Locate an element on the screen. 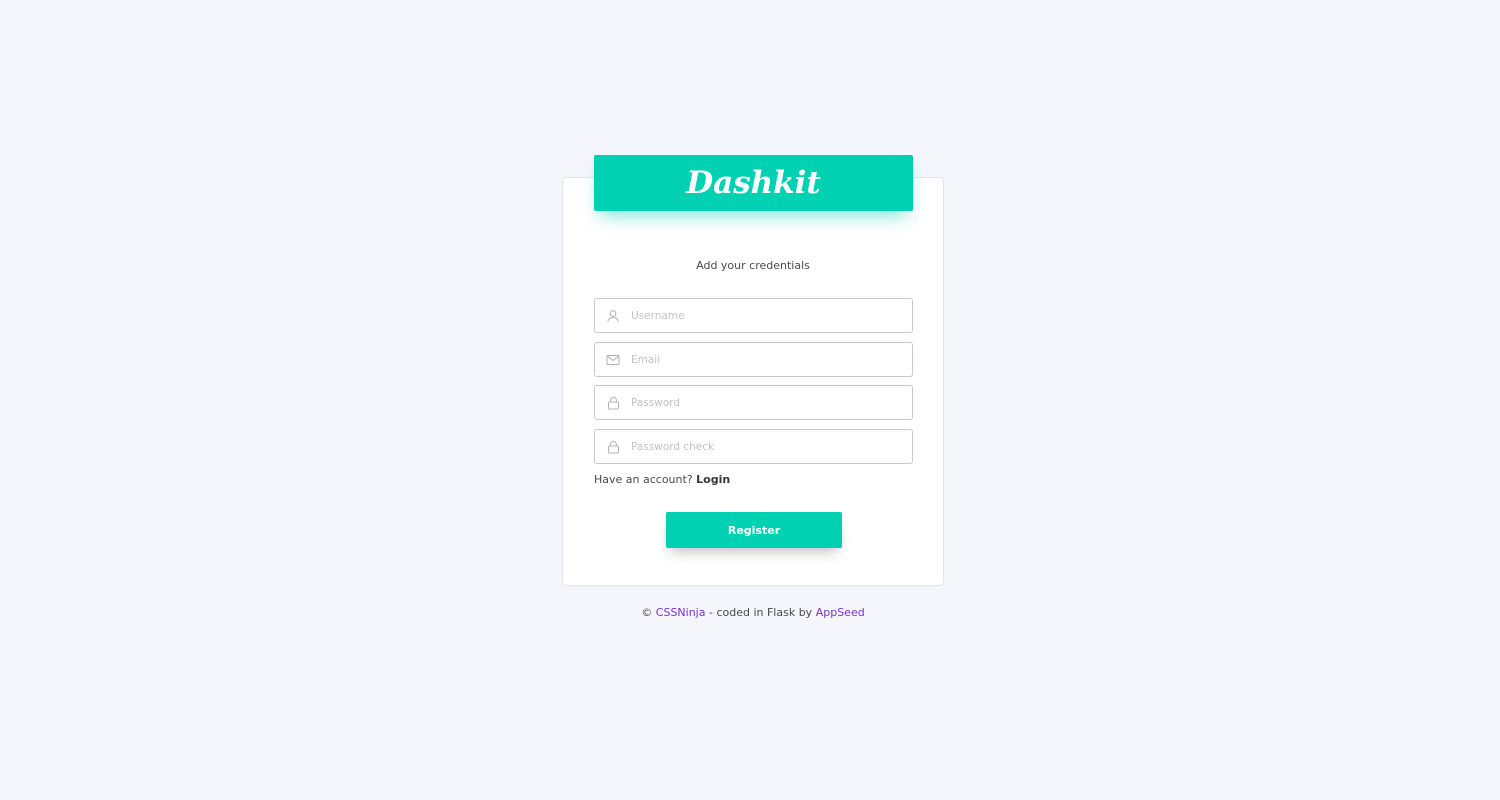 The height and width of the screenshot is (800, 1500). username-input is located at coordinates (771, 315).